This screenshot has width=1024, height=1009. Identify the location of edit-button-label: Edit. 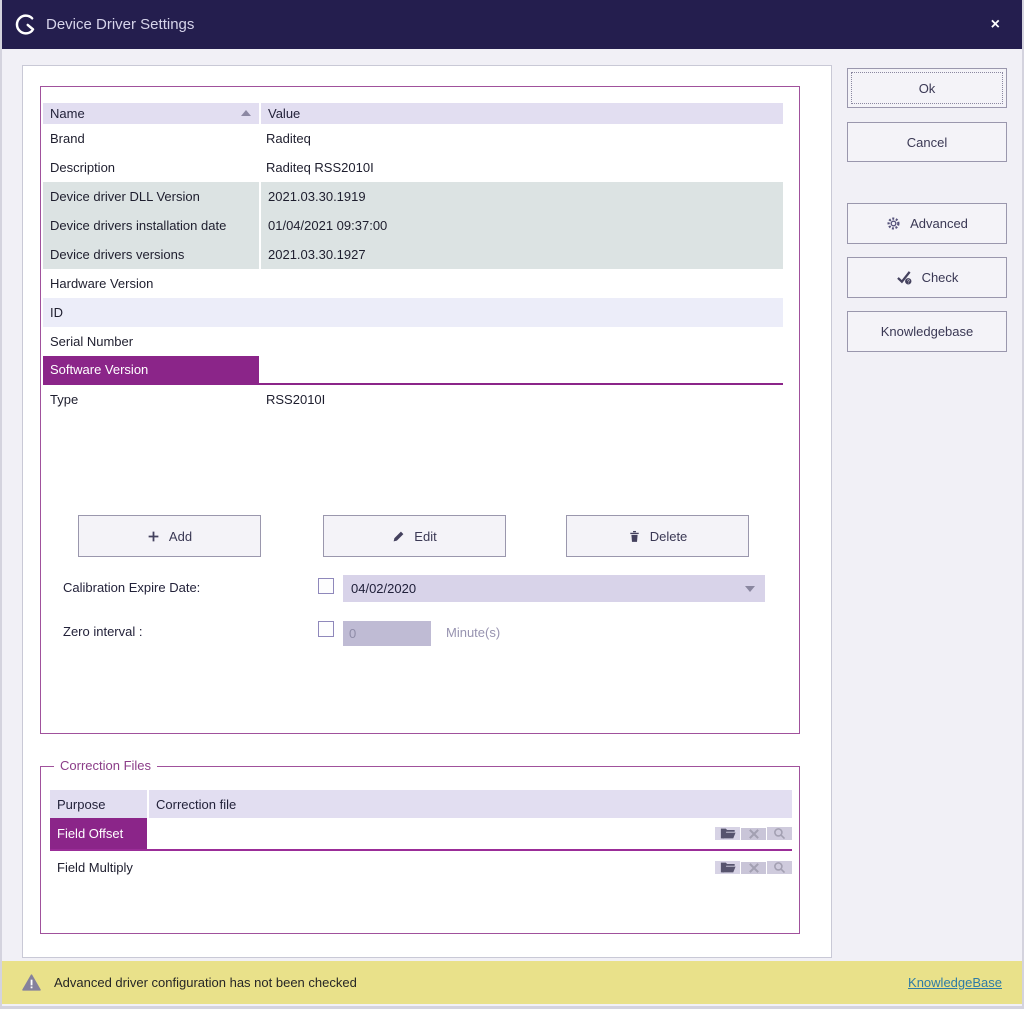
(425, 536).